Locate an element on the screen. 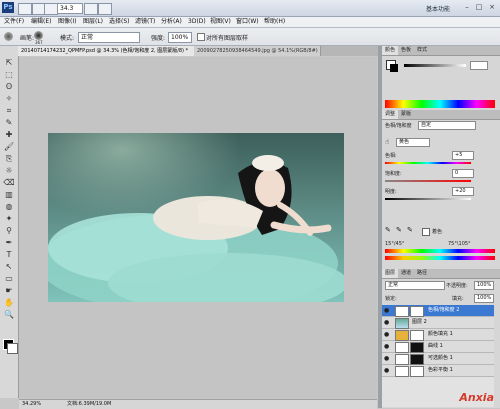 The width and height of the screenshot is (500, 409). layer-row: ● 图层 2 is located at coordinates (438, 323).